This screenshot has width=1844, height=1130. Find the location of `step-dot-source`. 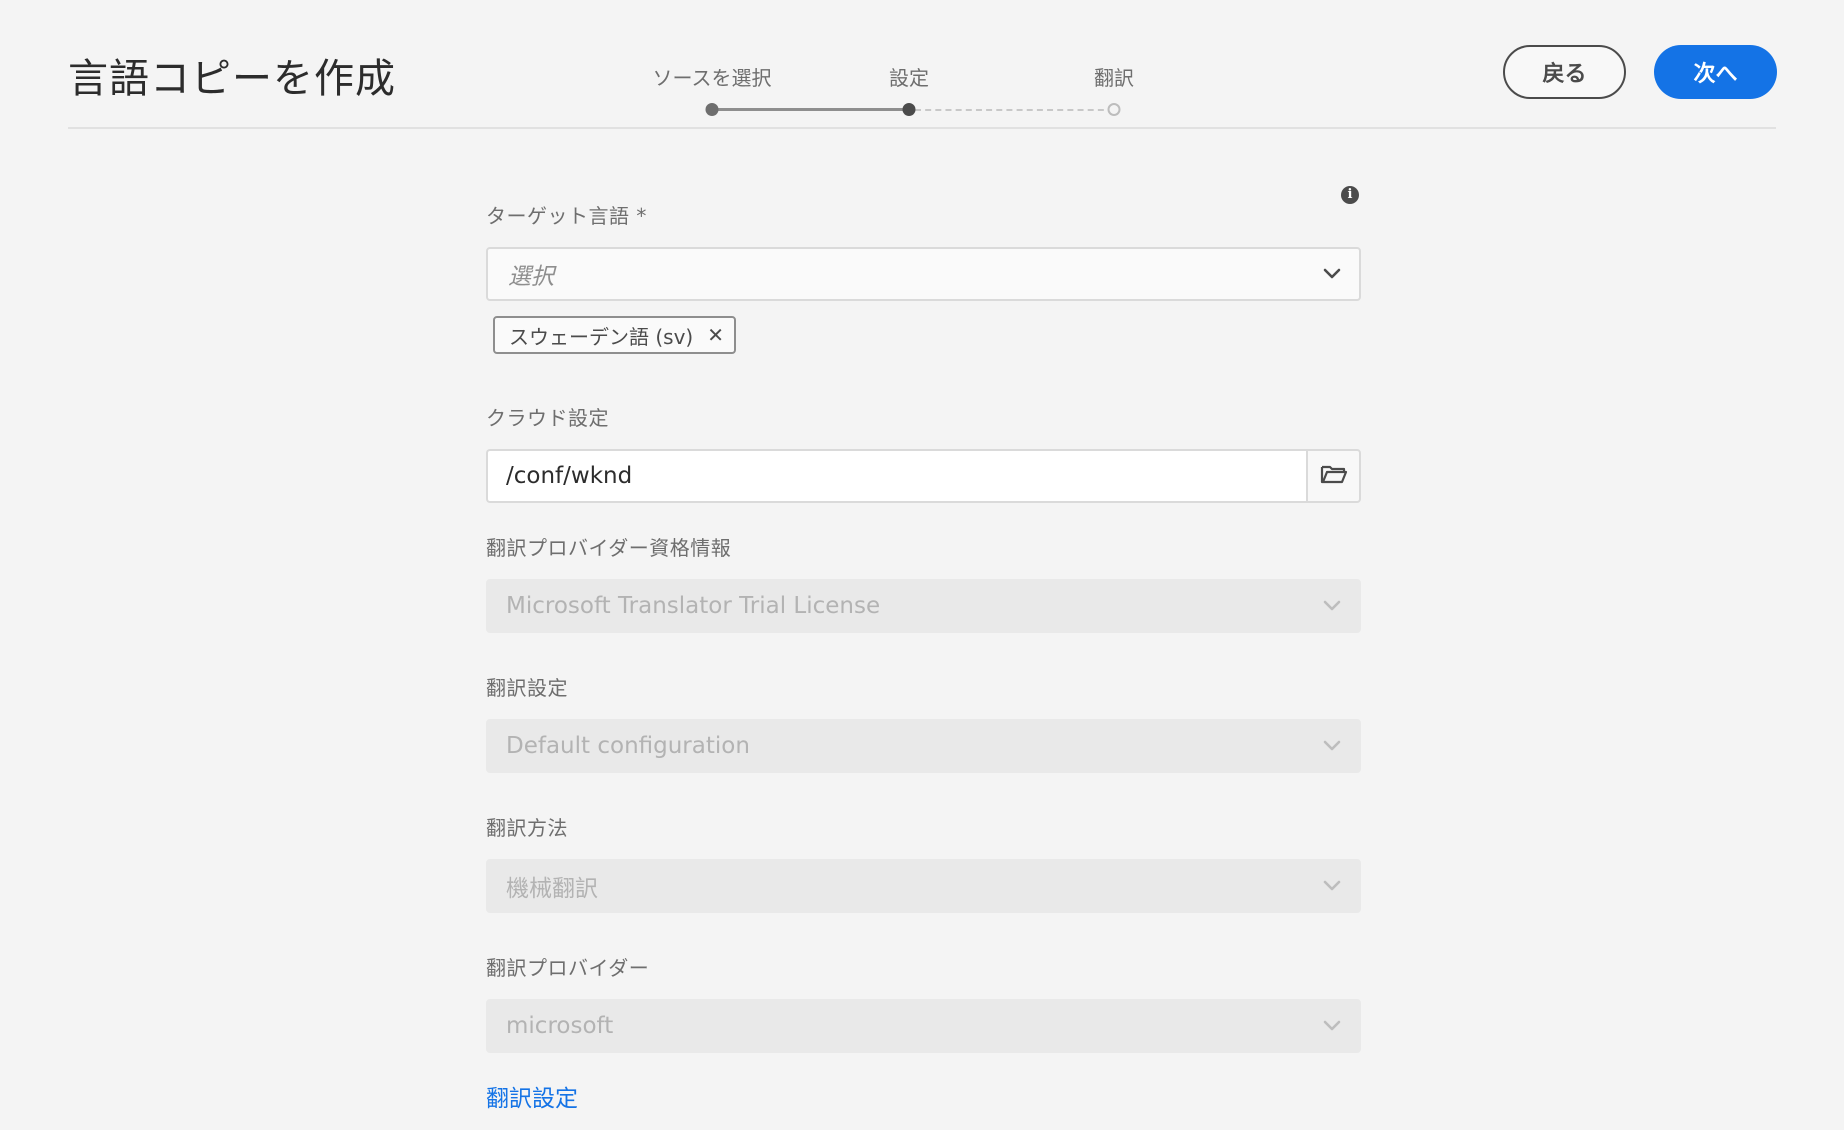

step-dot-source is located at coordinates (712, 109).